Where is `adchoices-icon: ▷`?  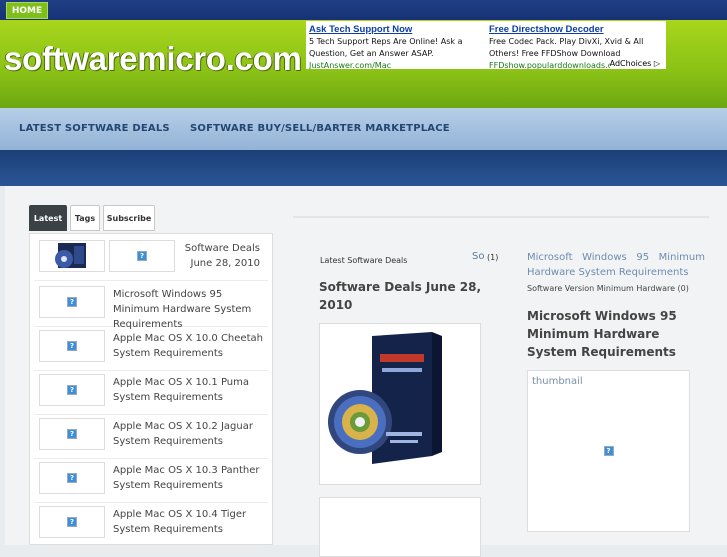 adchoices-icon: ▷ is located at coordinates (656, 63).